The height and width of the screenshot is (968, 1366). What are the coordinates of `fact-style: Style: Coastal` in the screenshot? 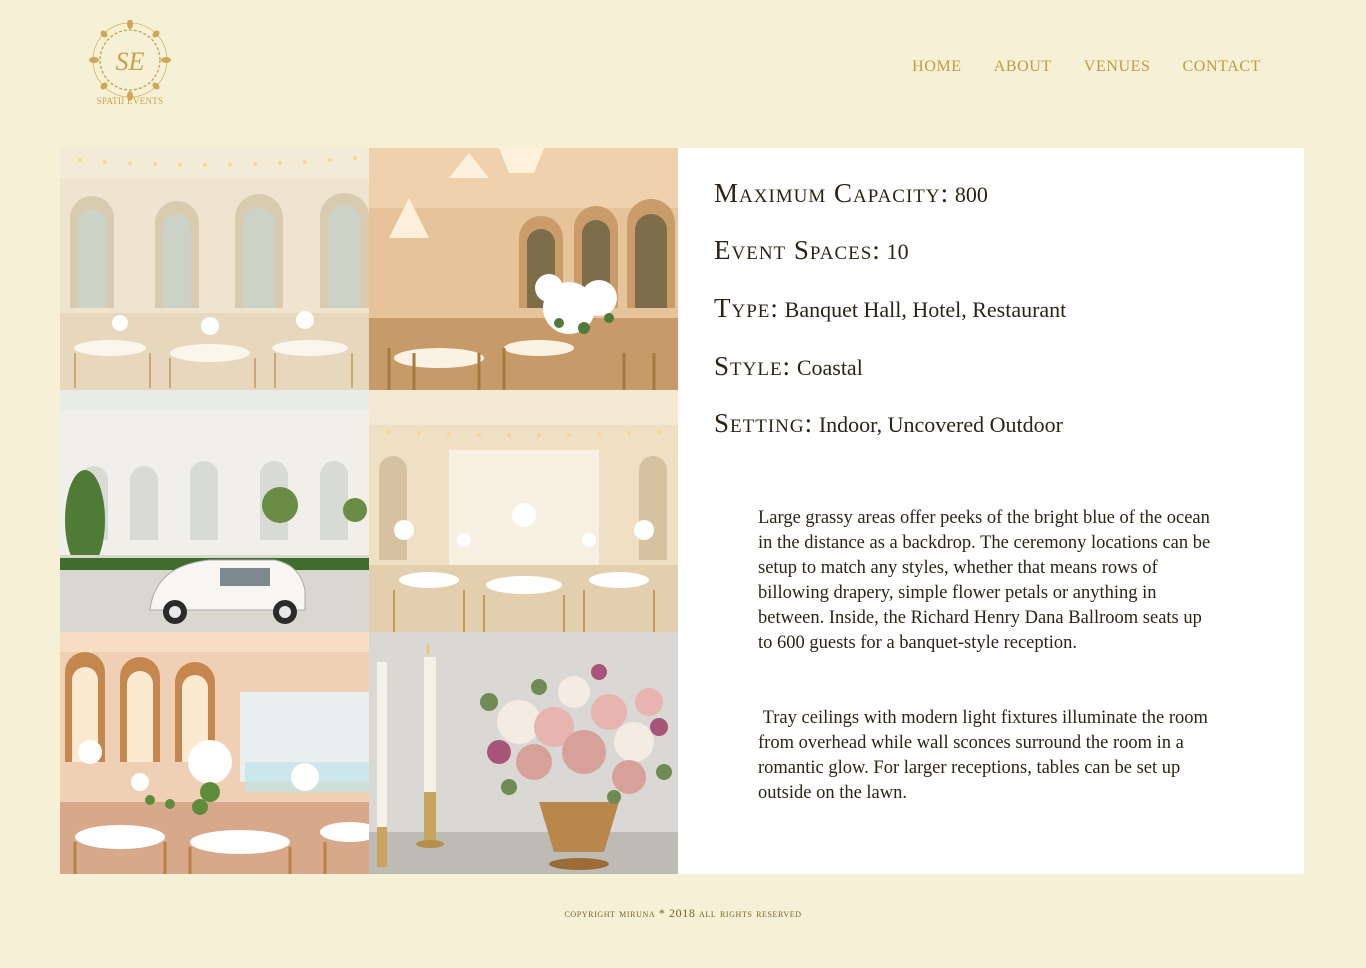 It's located at (788, 366).